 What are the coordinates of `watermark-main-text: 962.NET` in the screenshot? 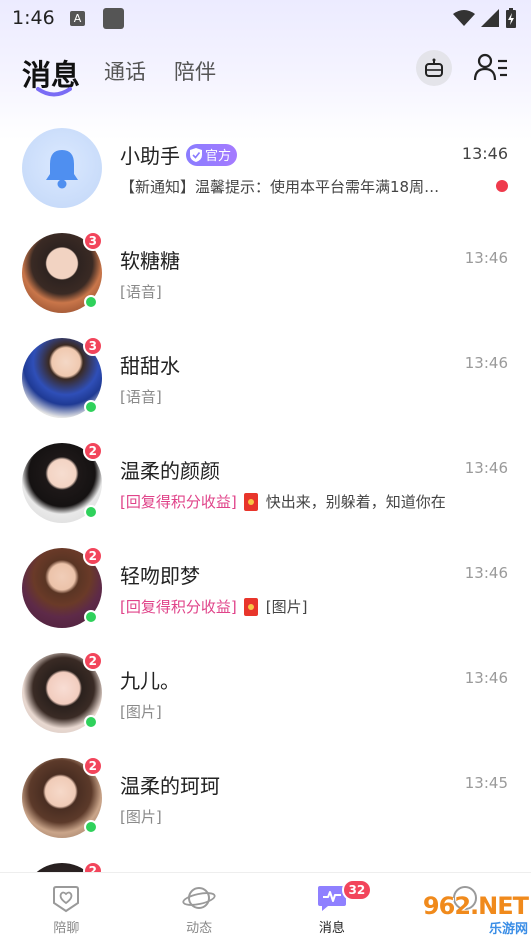 It's located at (475, 906).